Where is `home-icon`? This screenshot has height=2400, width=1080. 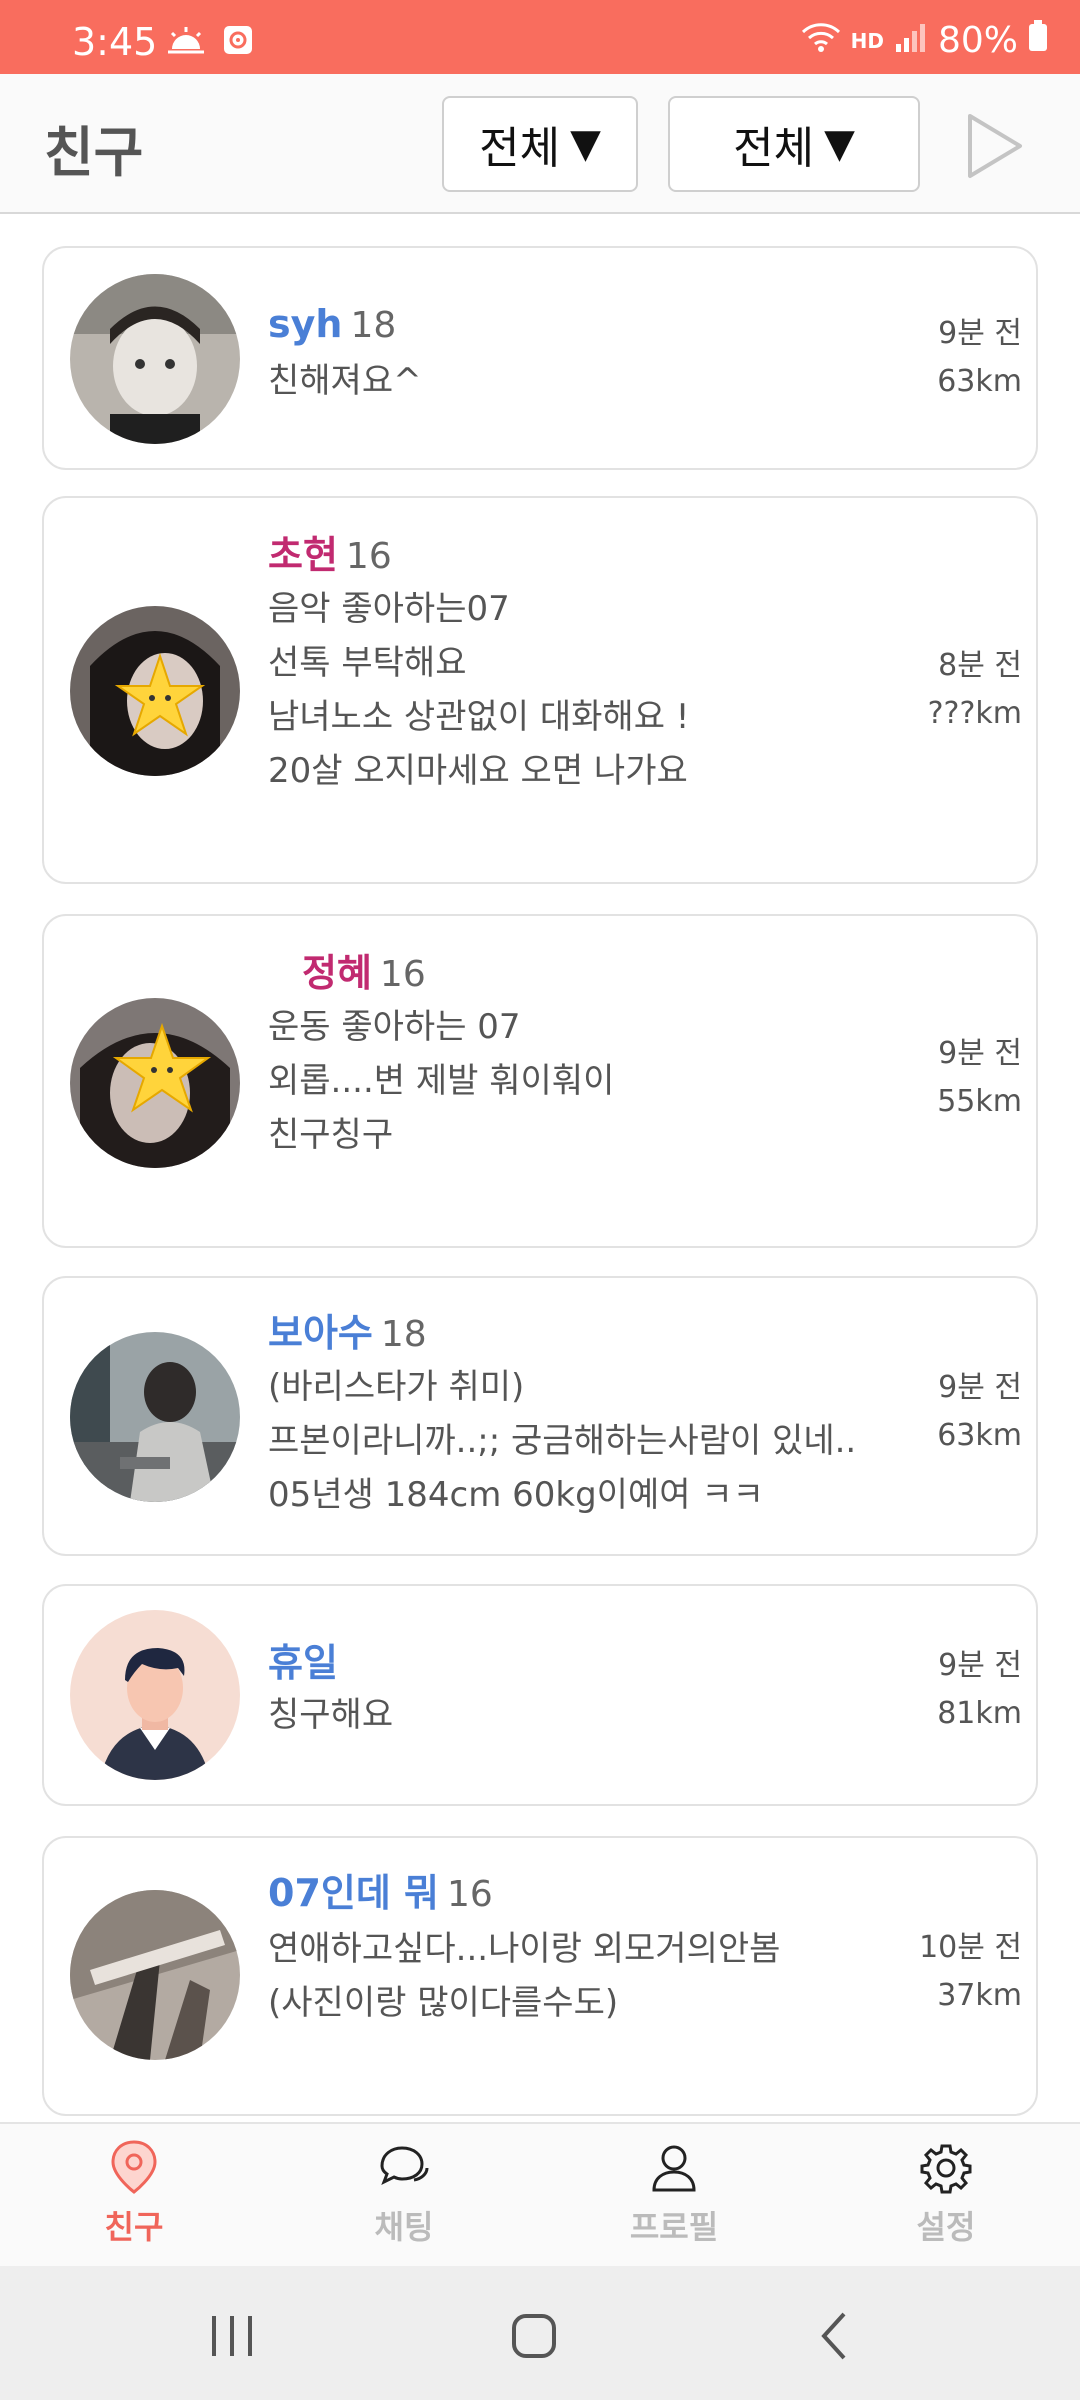
home-icon is located at coordinates (534, 2336).